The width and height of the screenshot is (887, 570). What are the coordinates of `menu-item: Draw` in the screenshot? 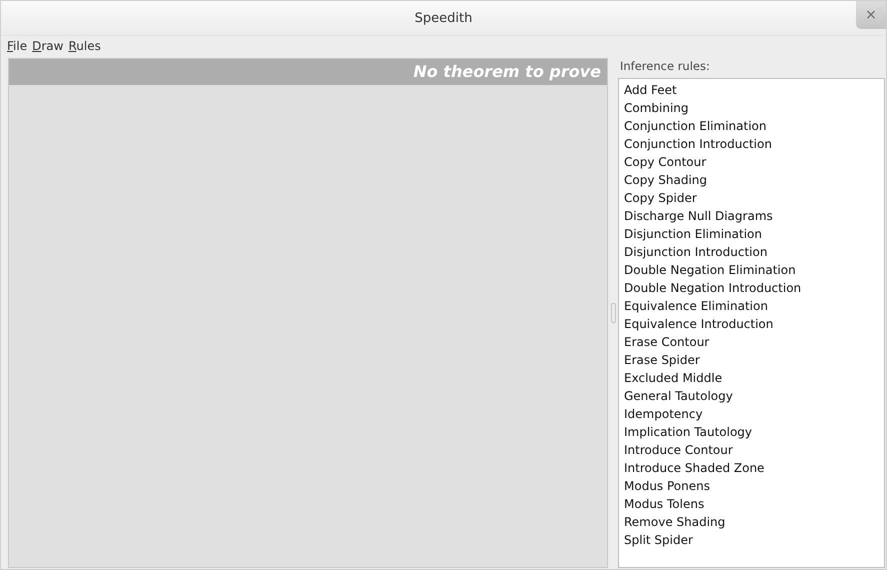 It's located at (48, 46).